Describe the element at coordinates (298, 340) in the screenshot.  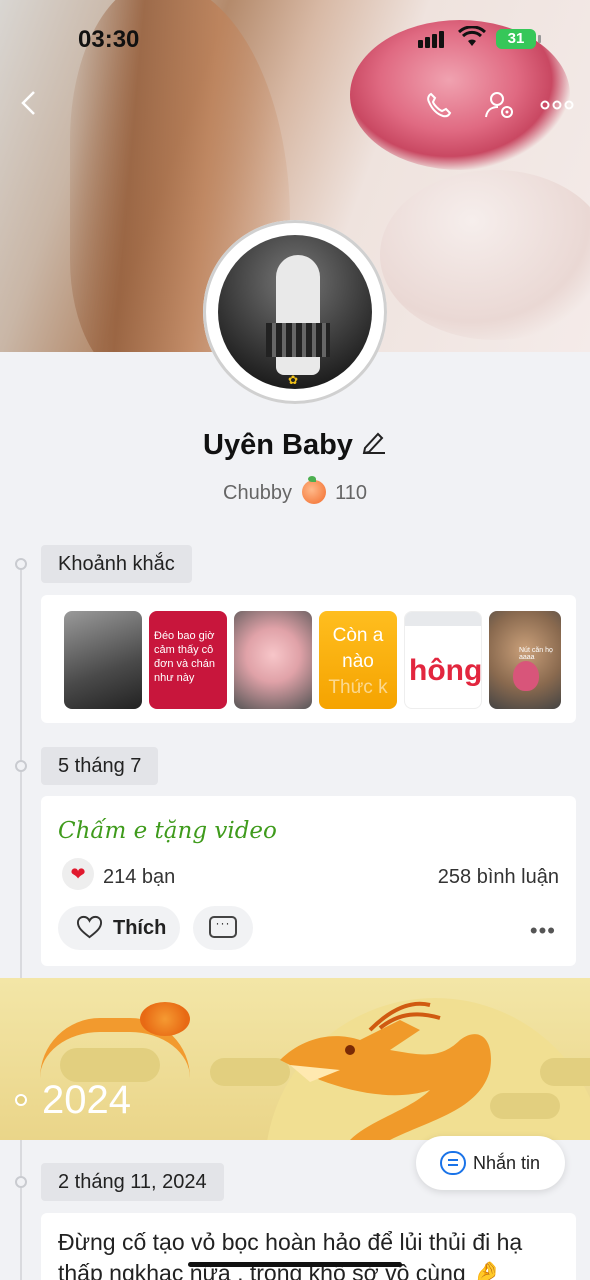
I see `avatar-skirt` at that location.